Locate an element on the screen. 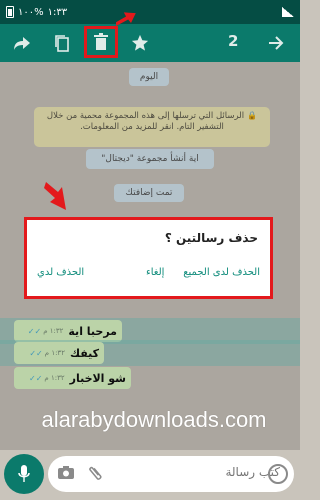 This screenshot has height=500, width=320. battery-percent: %١٠٠ is located at coordinates (31, 12).